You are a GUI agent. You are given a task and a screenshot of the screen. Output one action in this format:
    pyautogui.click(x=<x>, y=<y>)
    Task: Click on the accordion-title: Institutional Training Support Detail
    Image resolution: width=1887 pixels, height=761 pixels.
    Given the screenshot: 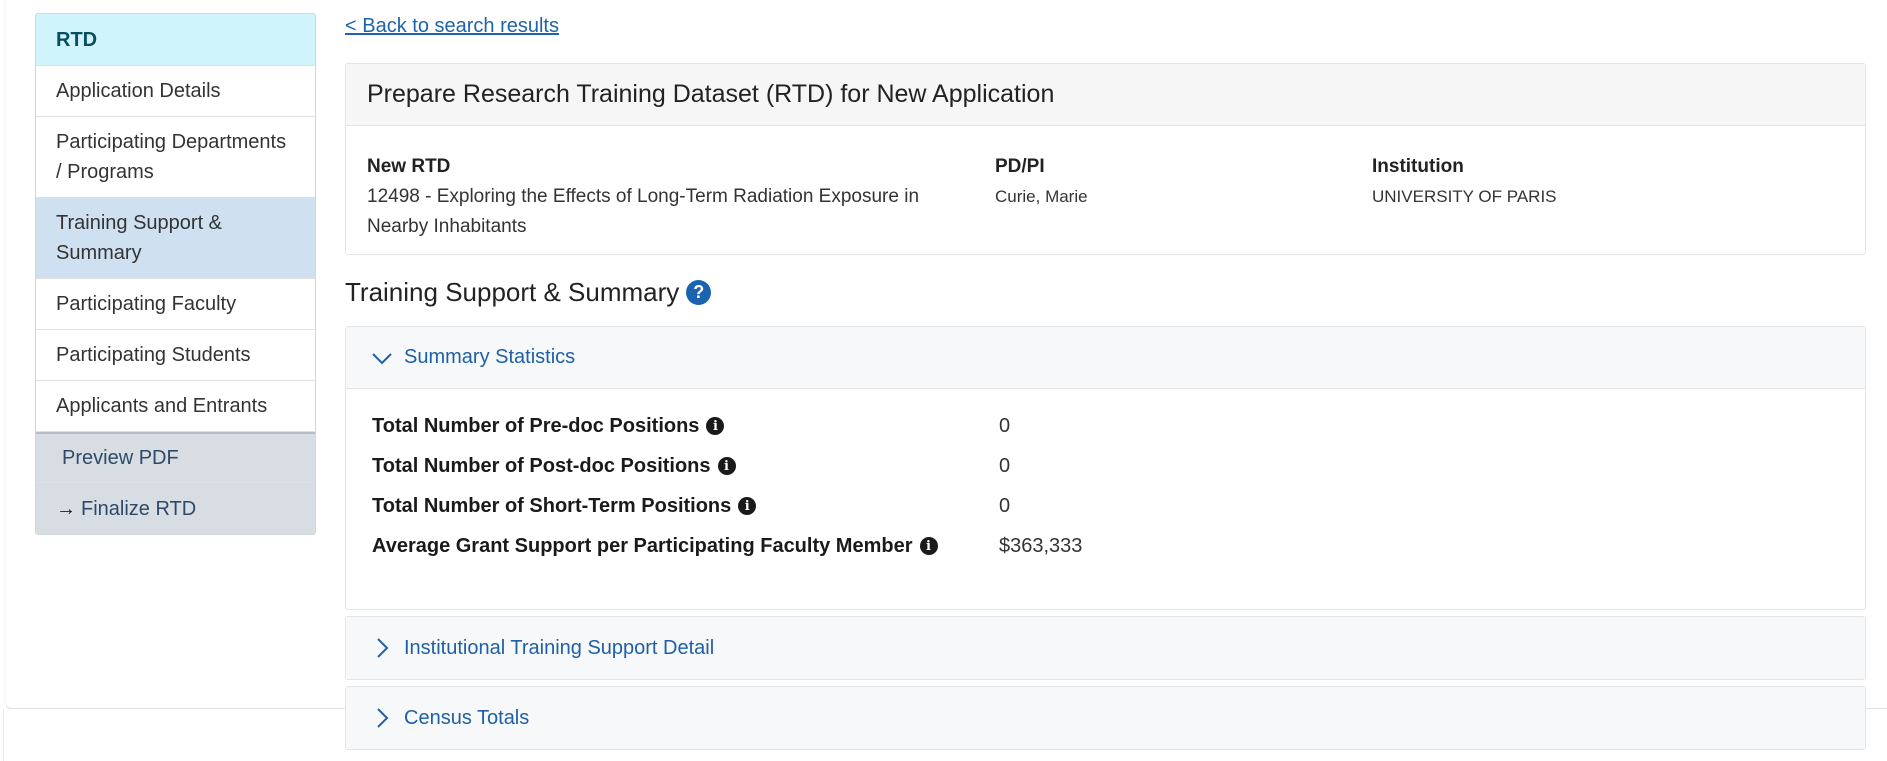 What is the action you would take?
    pyautogui.click(x=559, y=647)
    